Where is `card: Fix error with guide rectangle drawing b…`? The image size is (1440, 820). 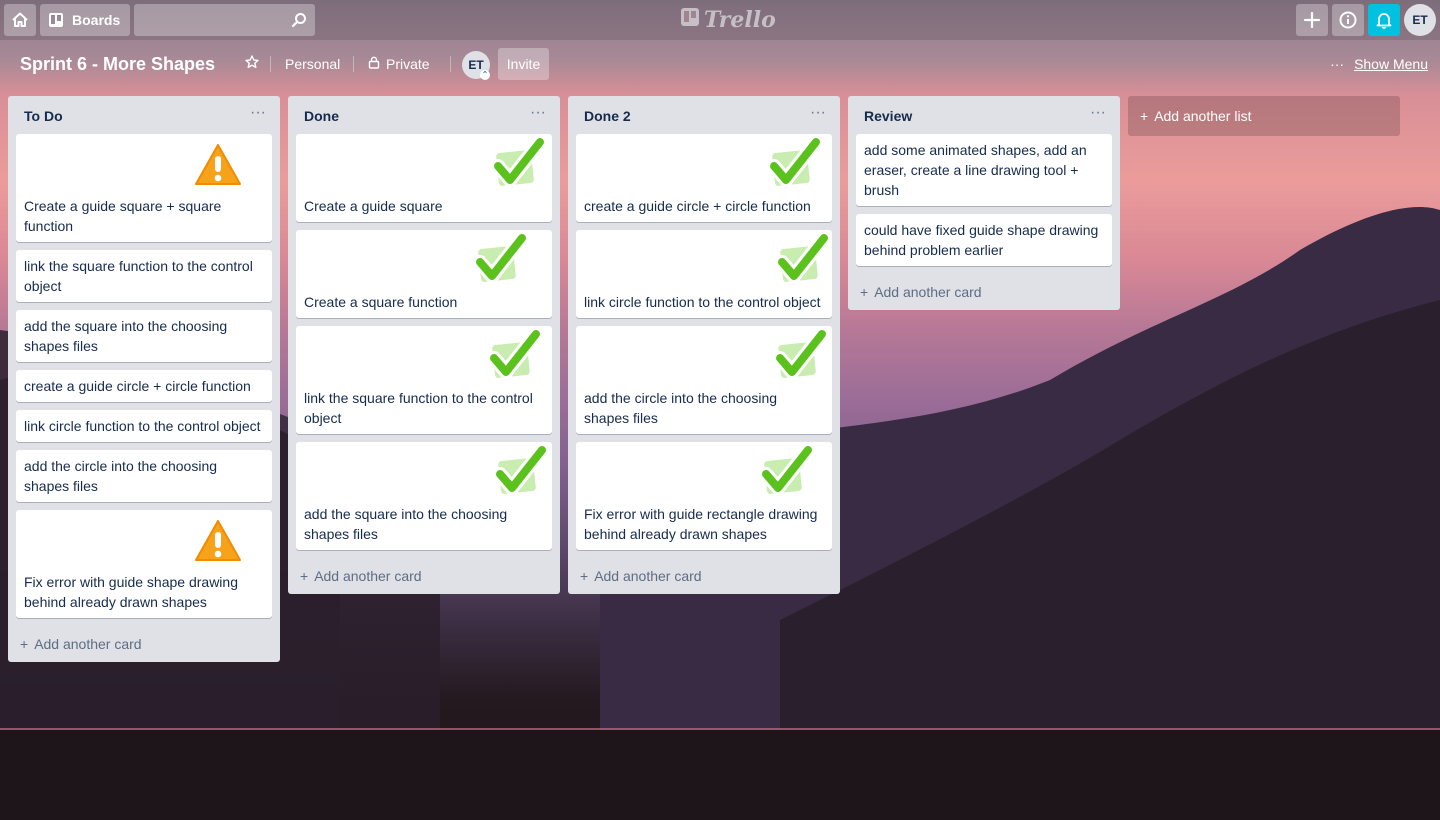
card: Fix error with guide rectangle drawing b… is located at coordinates (704, 496).